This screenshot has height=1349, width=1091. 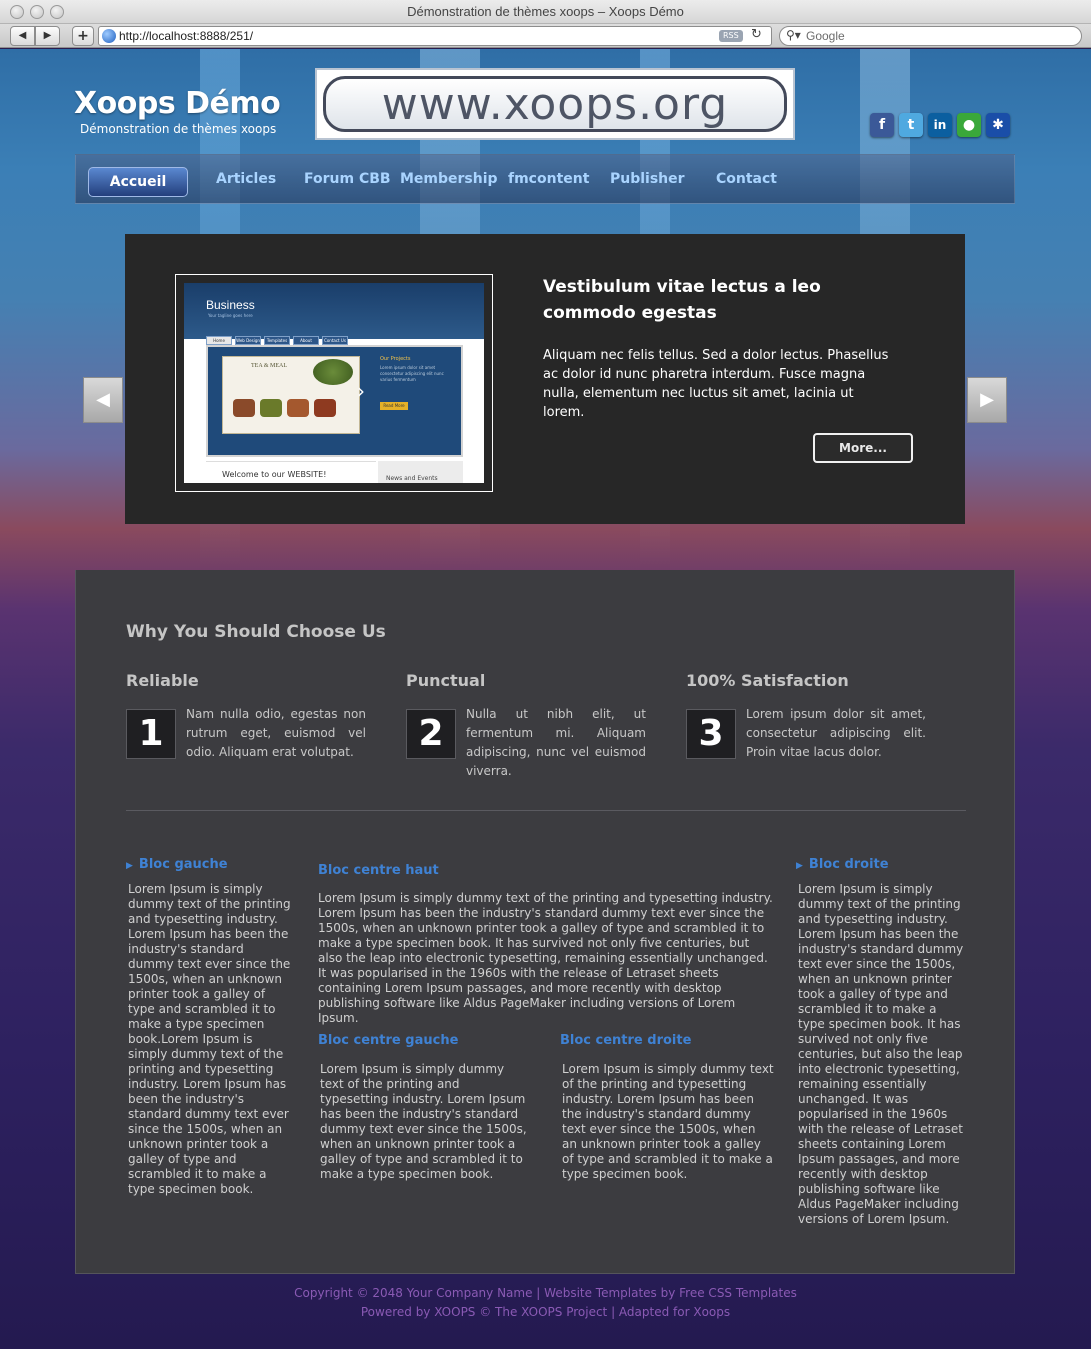 What do you see at coordinates (361, 391) in the screenshot?
I see `chevron-right-icon: ›` at bounding box center [361, 391].